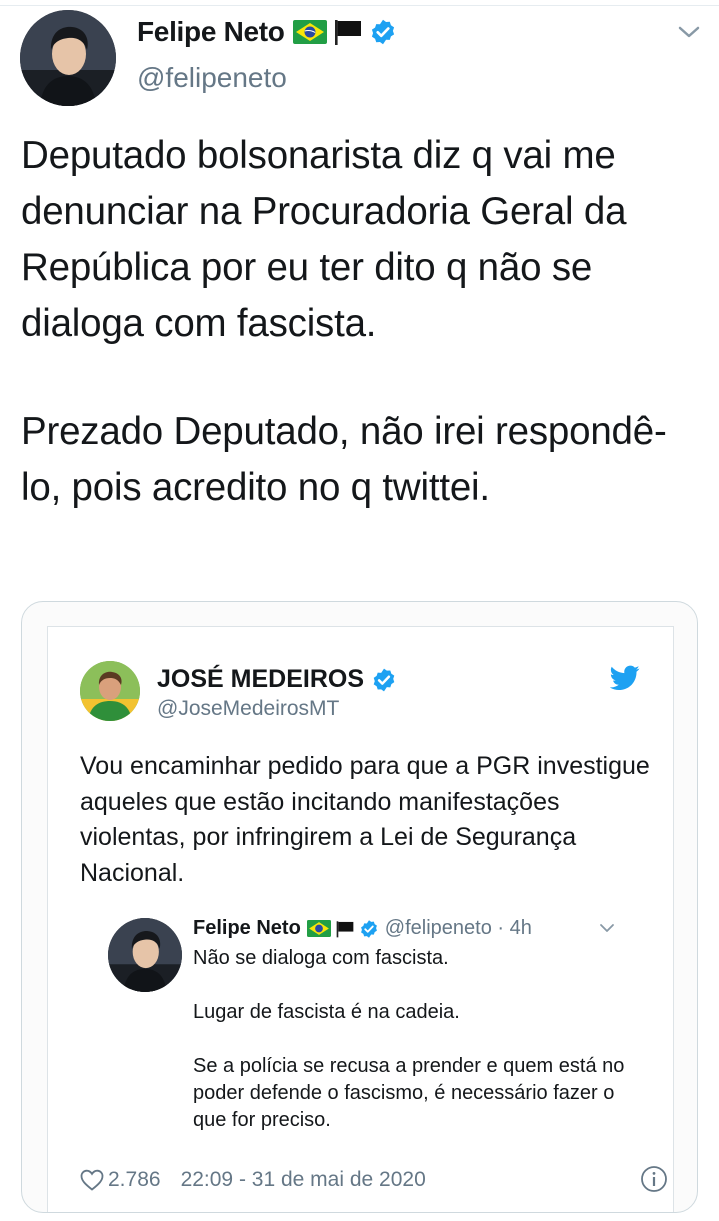 The height and width of the screenshot is (1221, 719). I want to click on embedded-author-avatar, so click(110, 691).